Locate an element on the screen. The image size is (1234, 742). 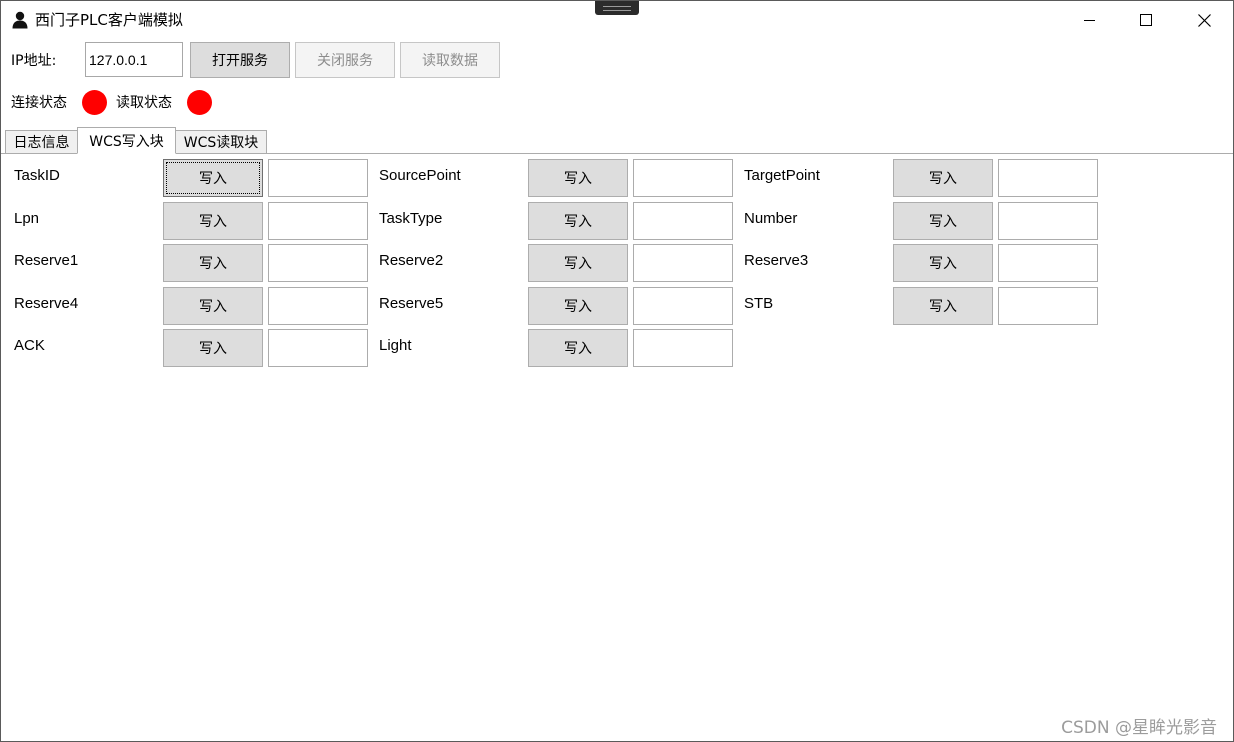
title-bar: 西门子PLC客户端模拟 is located at coordinates (617, 20).